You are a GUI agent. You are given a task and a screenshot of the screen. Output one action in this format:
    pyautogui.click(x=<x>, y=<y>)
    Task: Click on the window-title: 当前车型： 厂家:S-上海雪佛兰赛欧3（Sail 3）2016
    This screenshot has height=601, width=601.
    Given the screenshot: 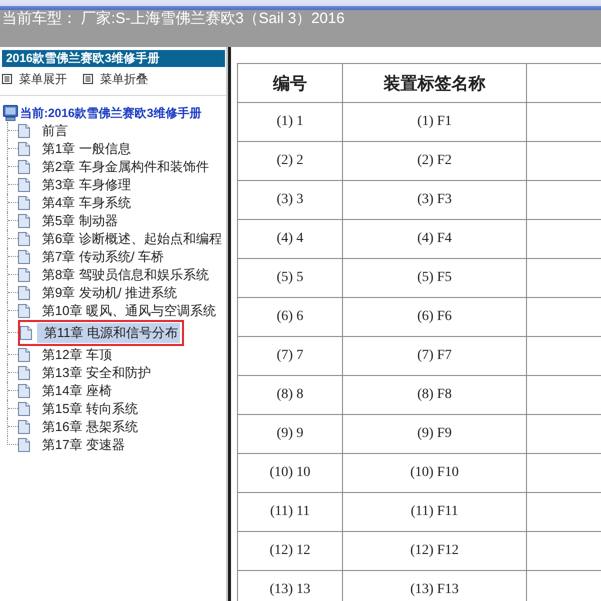 What is the action you would take?
    pyautogui.click(x=173, y=18)
    